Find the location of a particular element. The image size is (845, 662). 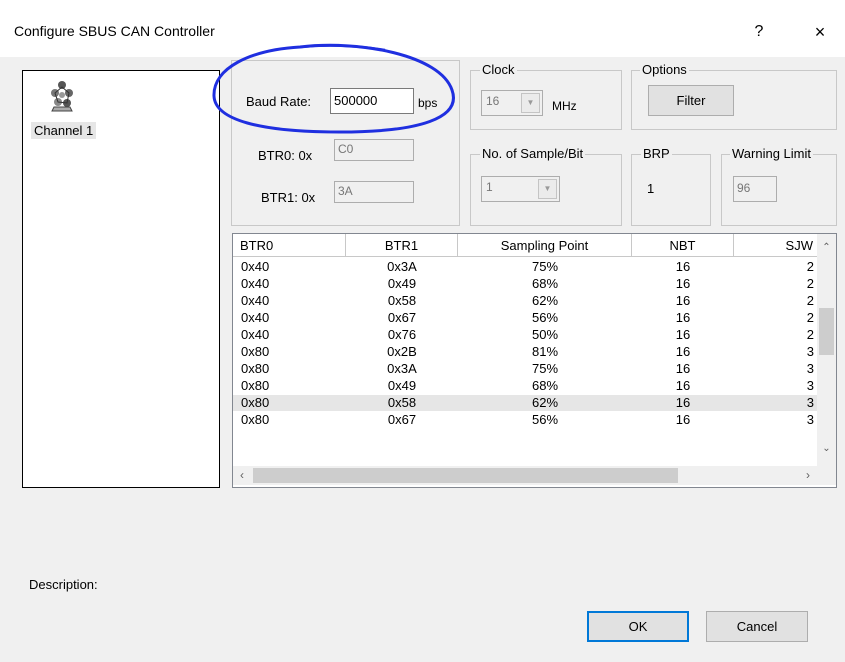

baud-rate-label: Baud Rate: is located at coordinates (279, 101).